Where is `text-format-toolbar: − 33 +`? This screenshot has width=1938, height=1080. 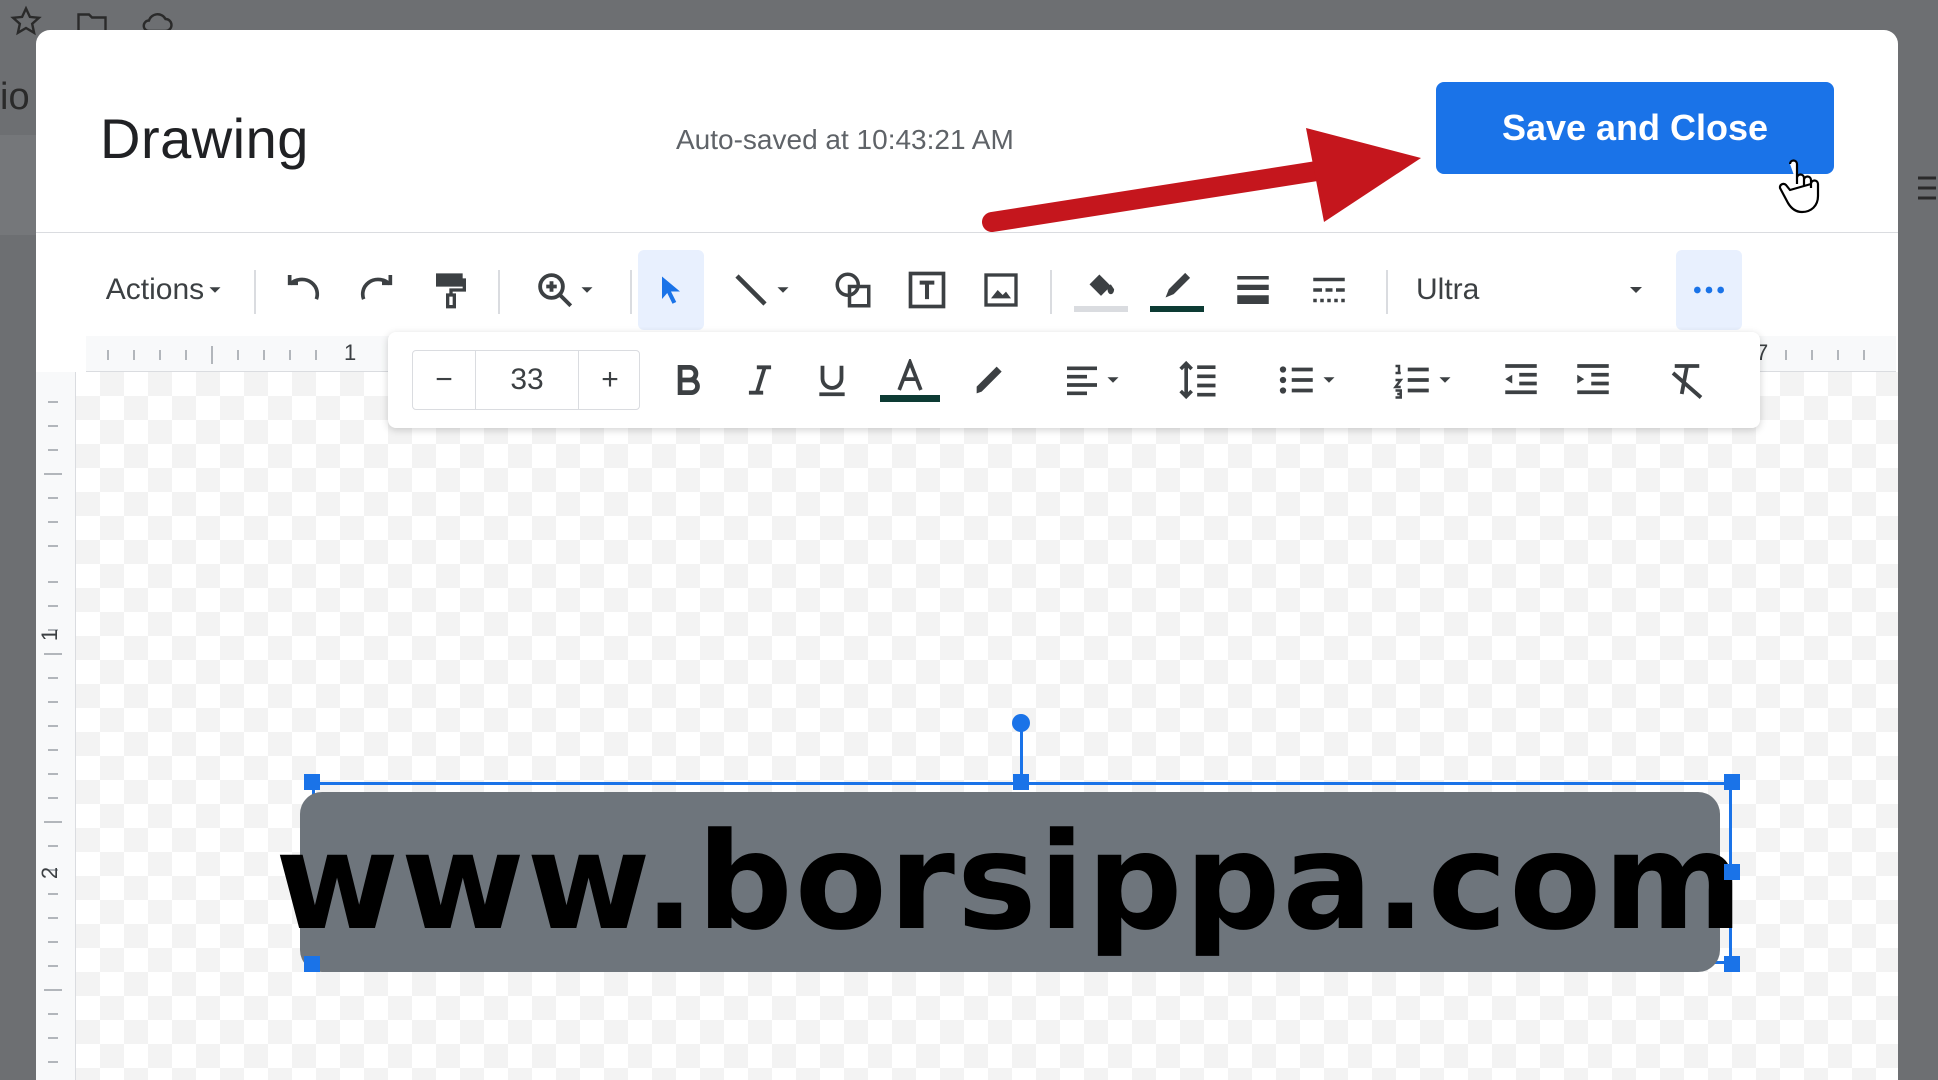 text-format-toolbar: − 33 + is located at coordinates (1074, 380).